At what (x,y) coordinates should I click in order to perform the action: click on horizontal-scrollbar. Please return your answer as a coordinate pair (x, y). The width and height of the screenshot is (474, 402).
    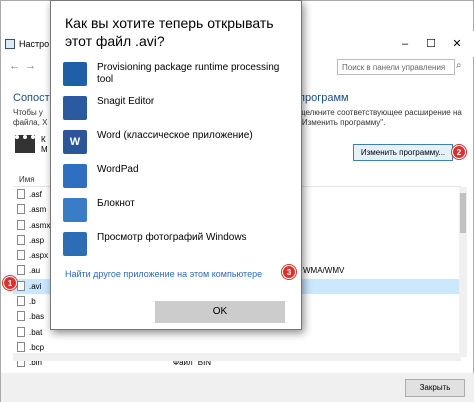
    Looking at the image, I should click on (237, 357).